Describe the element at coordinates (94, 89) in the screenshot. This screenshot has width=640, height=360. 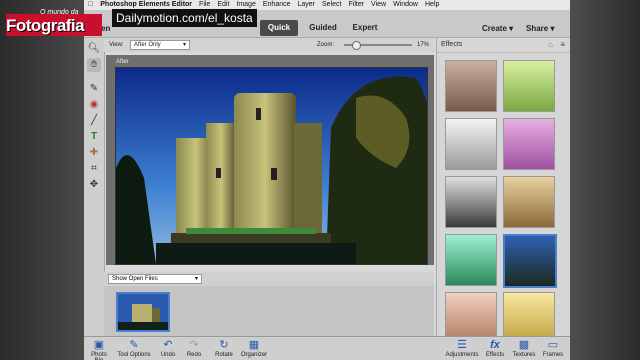
I see `quick-selection-tool-icon: ✎` at that location.